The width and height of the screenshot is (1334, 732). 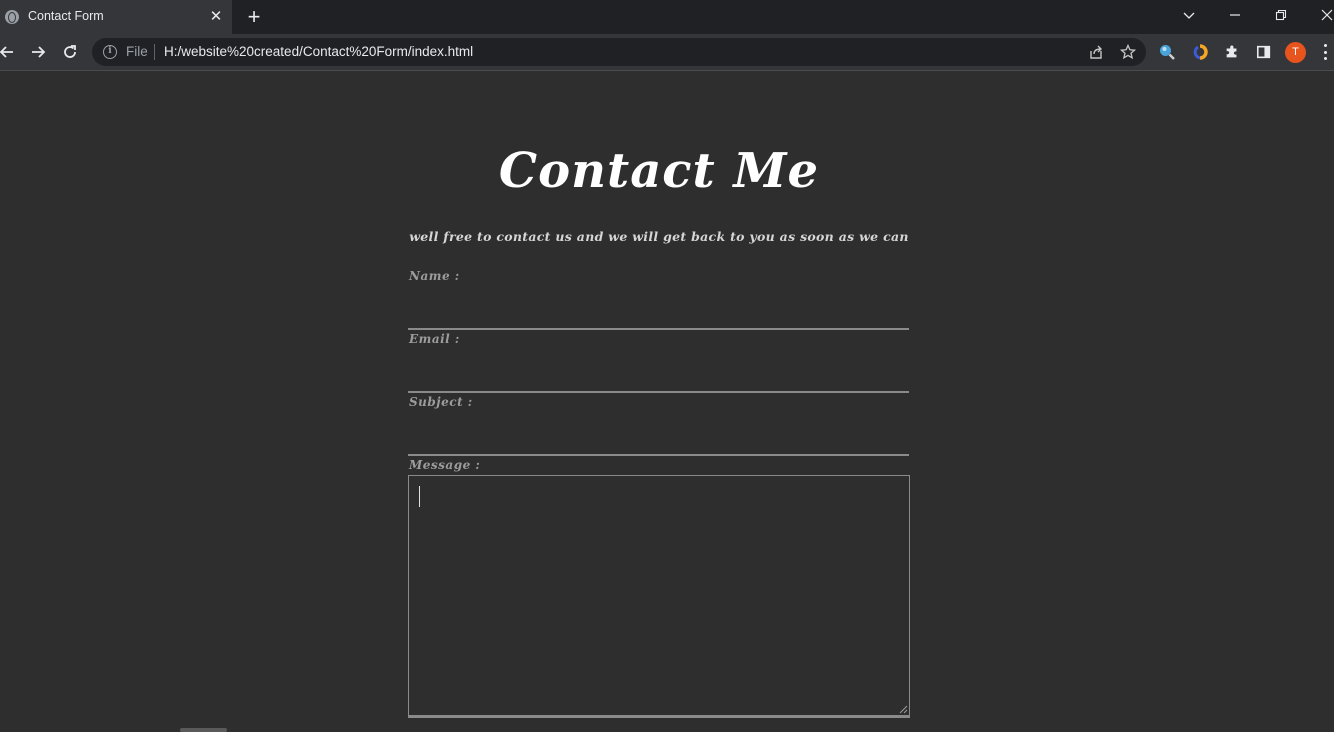 I want to click on reload-icon, so click(x=70, y=52).